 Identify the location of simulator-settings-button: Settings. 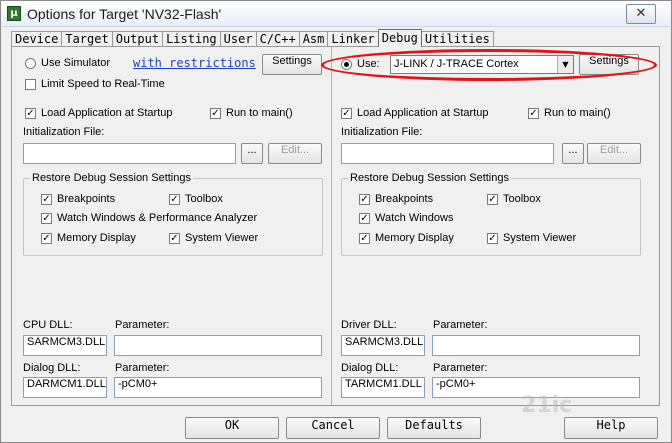
(292, 64).